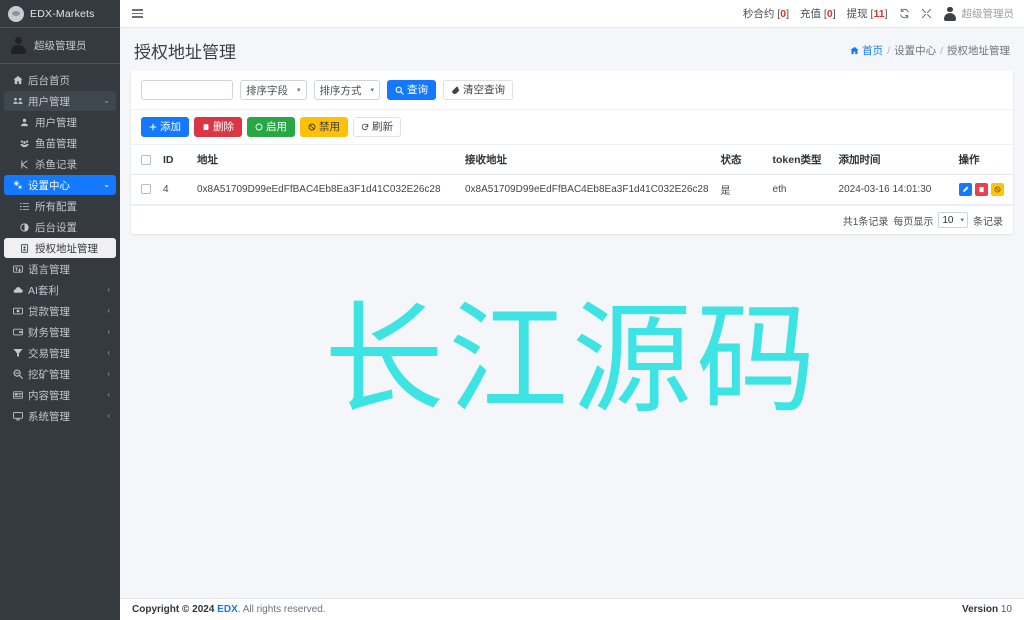 Image resolution: width=1024 pixels, height=620 pixels. Describe the element at coordinates (153, 127) in the screenshot. I see `plus-icon` at that location.